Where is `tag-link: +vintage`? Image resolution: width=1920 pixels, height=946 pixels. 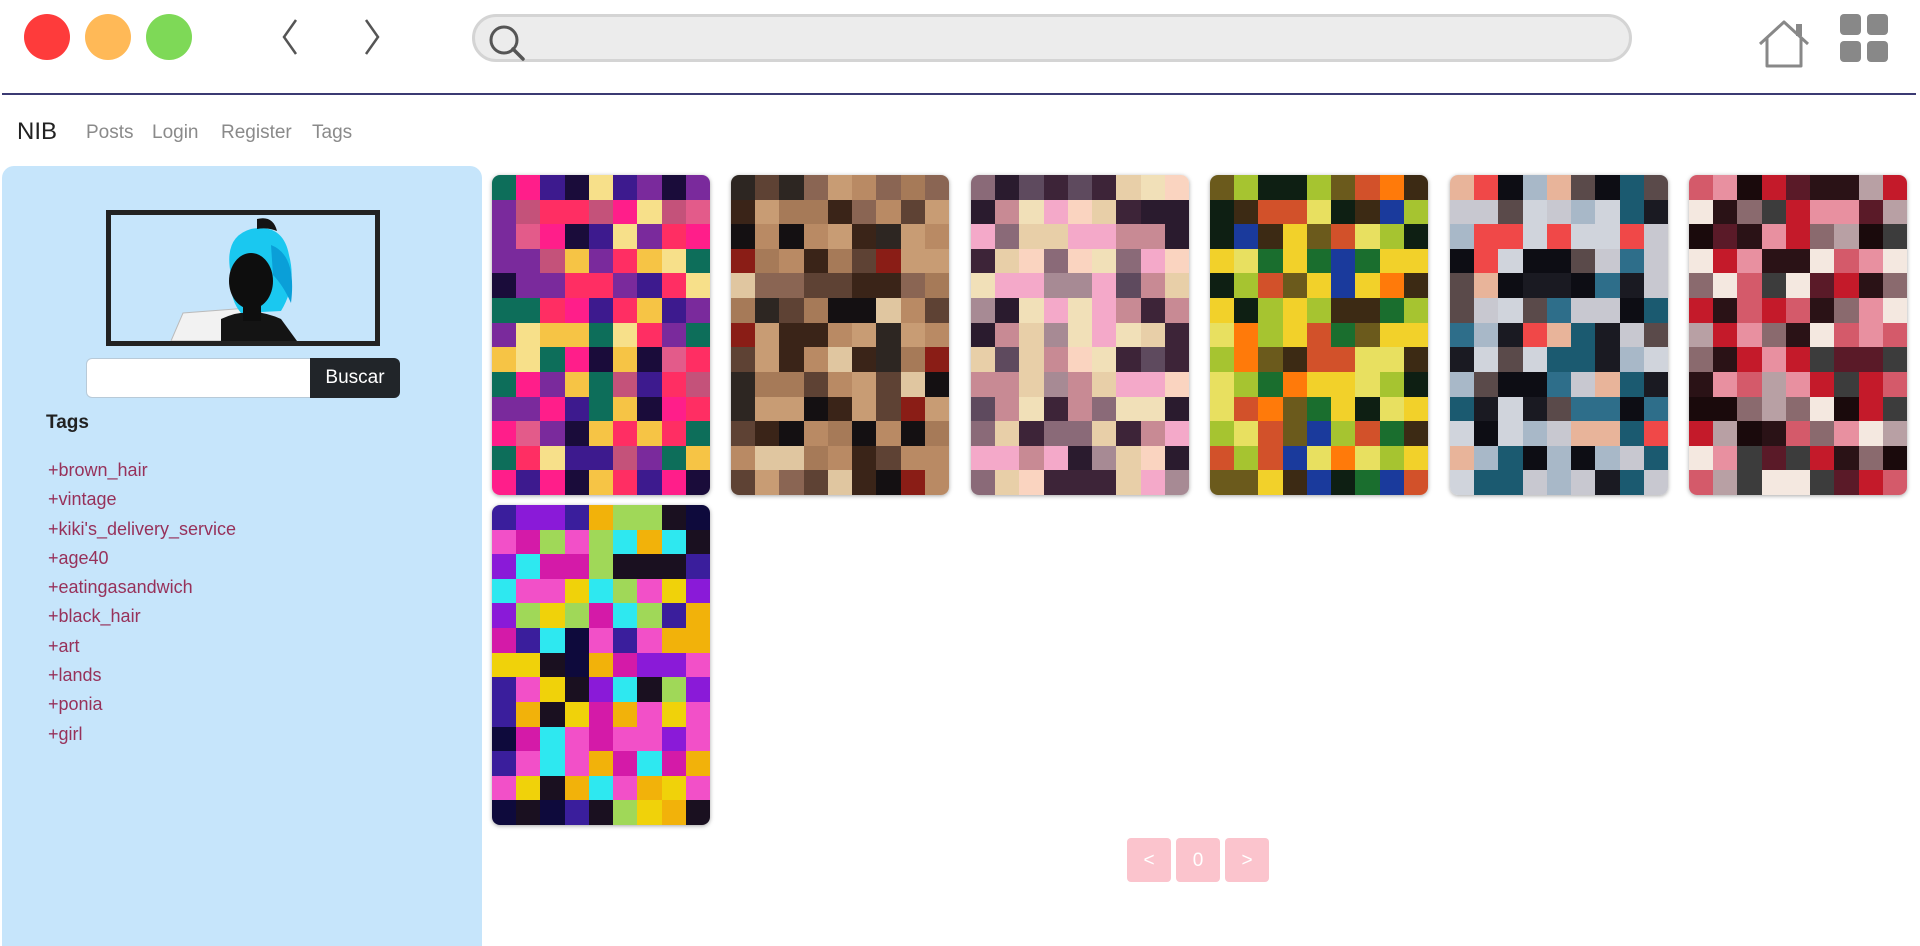 tag-link: +vintage is located at coordinates (142, 503).